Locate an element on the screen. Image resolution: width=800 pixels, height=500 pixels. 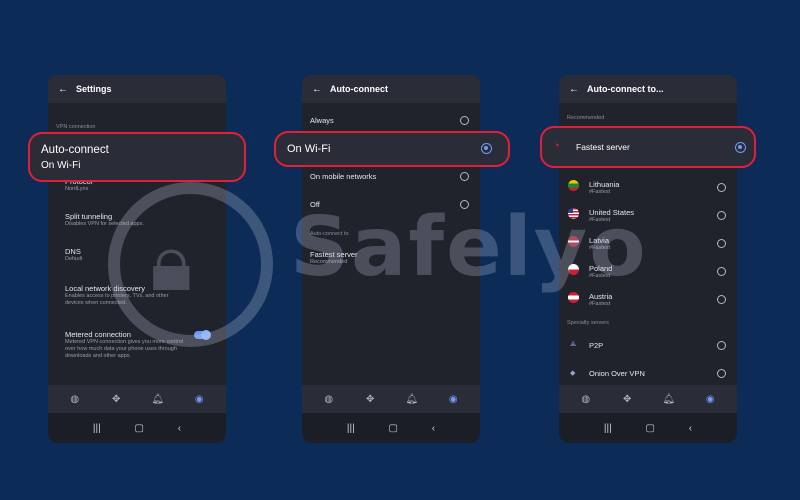
auto-connect-value: On Wi-Fi is located at coordinates (61, 165).